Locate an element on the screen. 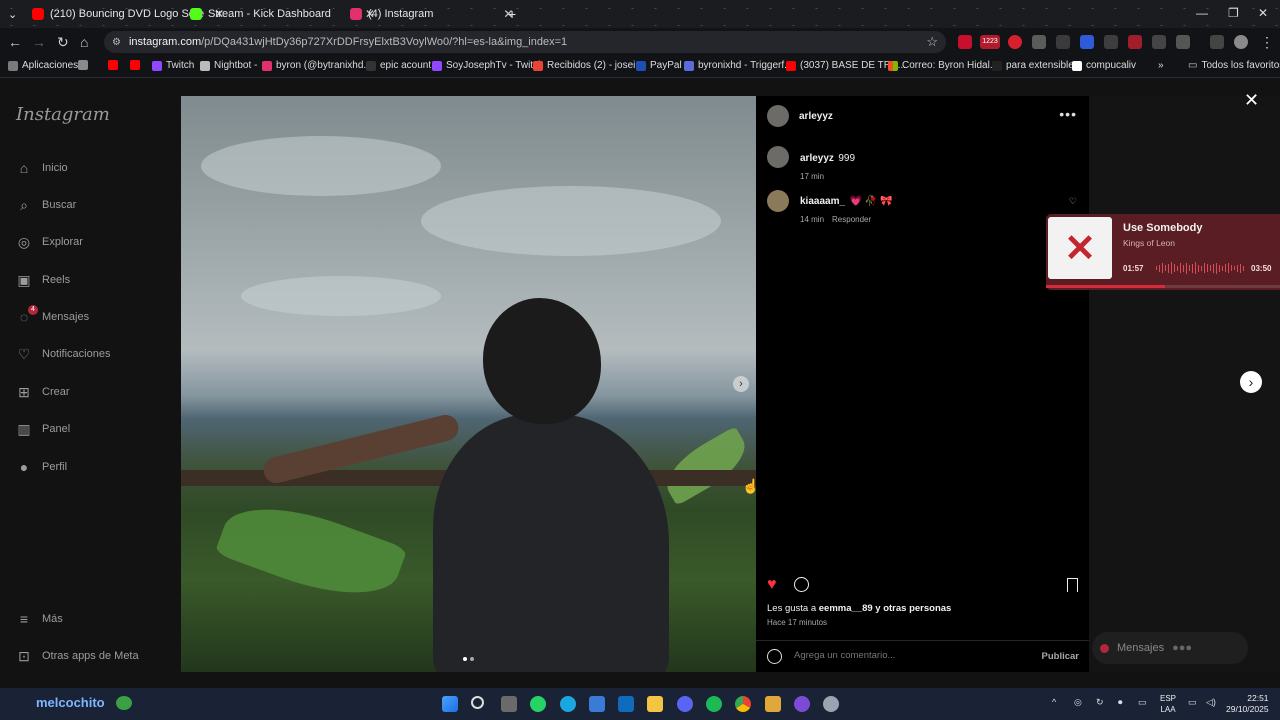 This screenshot has height=720, width=1280. extensions-puzzle-icon is located at coordinates (1183, 42).